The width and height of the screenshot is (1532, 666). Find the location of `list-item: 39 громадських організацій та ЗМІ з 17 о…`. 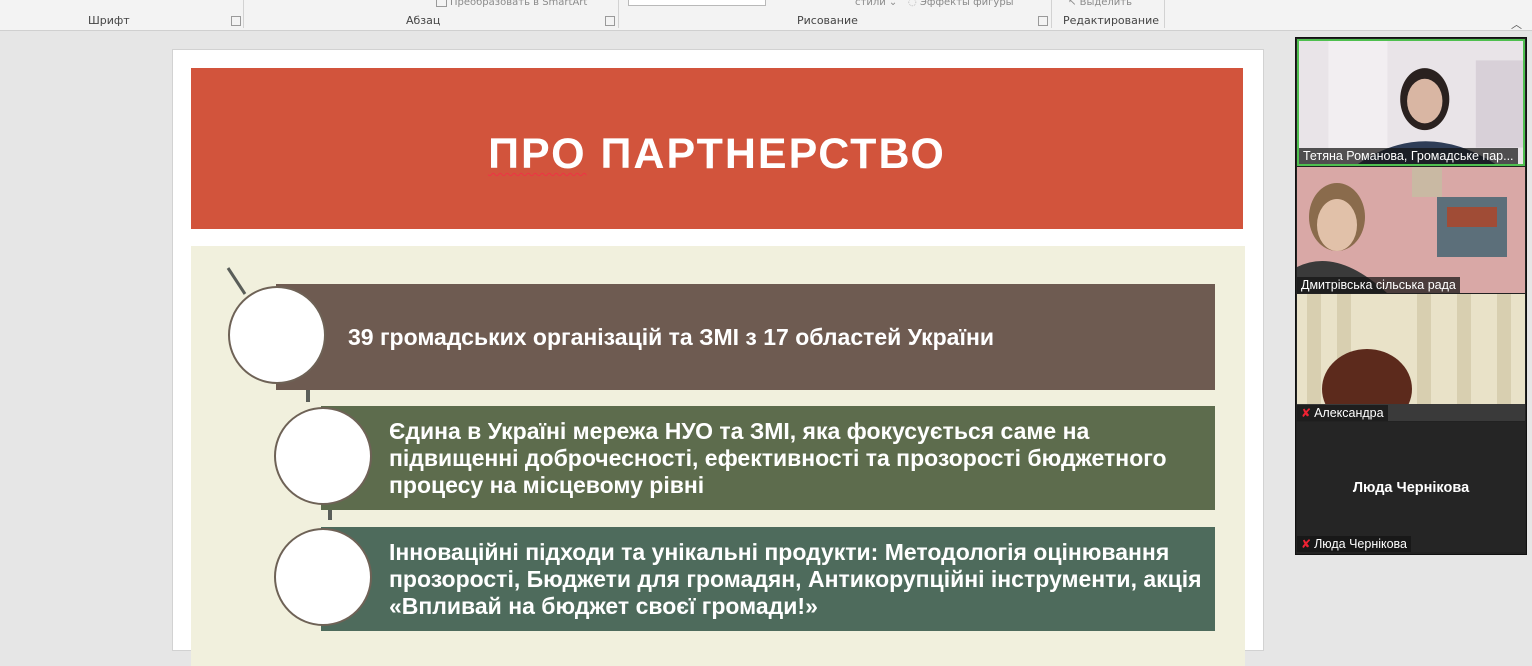

list-item: 39 громадських організацій та ЗМІ з 17 о… is located at coordinates (745, 337).